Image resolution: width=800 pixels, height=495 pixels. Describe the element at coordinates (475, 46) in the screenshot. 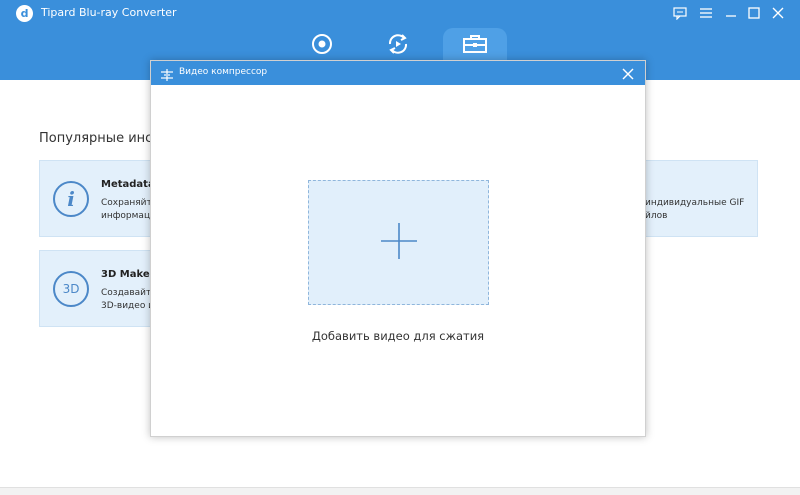

I see `toolbox-icon` at that location.